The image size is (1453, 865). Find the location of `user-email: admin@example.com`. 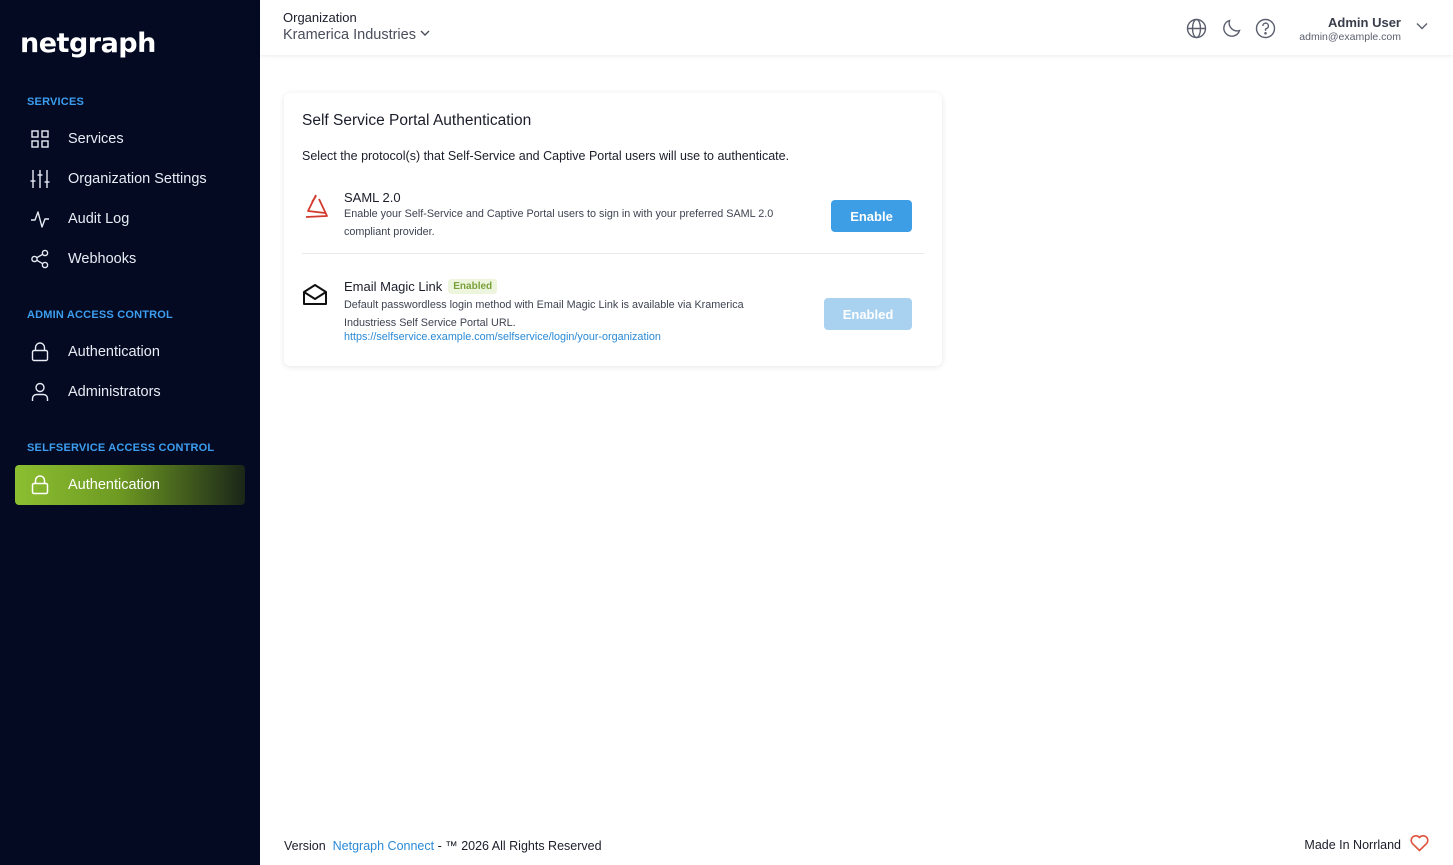

user-email: admin@example.com is located at coordinates (1350, 37).